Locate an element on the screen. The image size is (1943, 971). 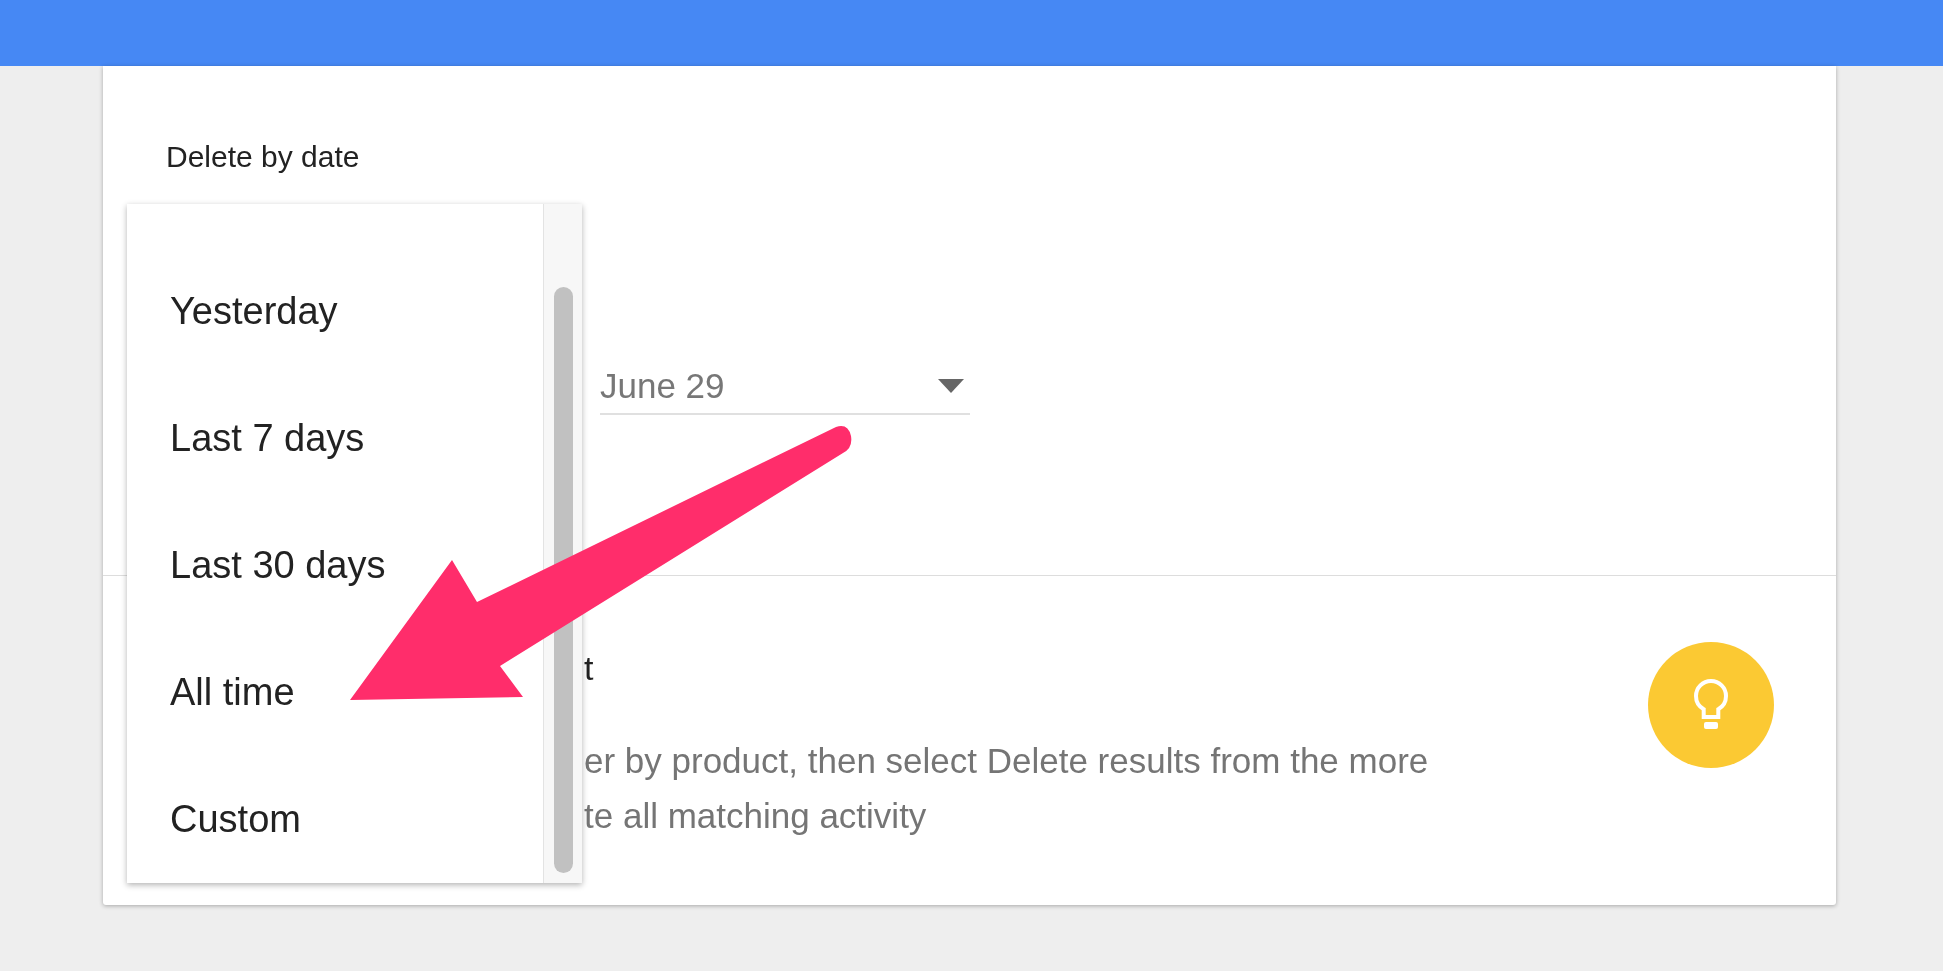
menu-item: All time is located at coordinates (232, 692).